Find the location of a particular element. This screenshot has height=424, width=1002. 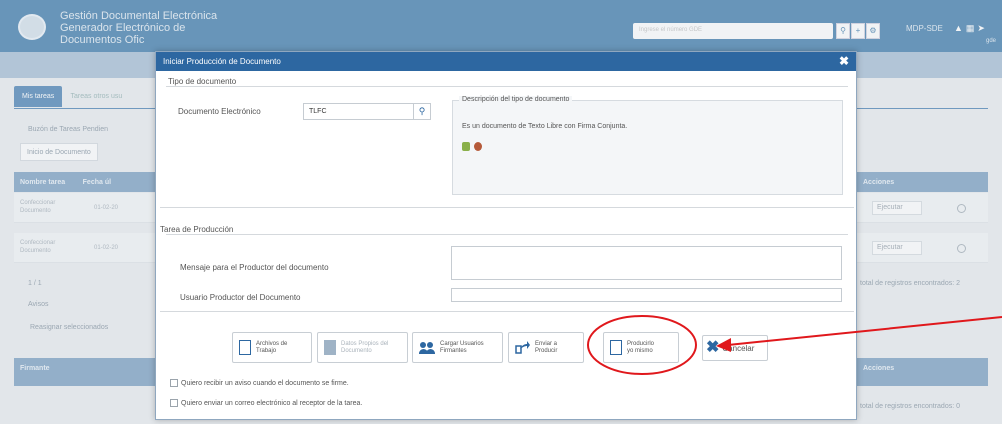

annotation-overlay is located at coordinates (794, 345).